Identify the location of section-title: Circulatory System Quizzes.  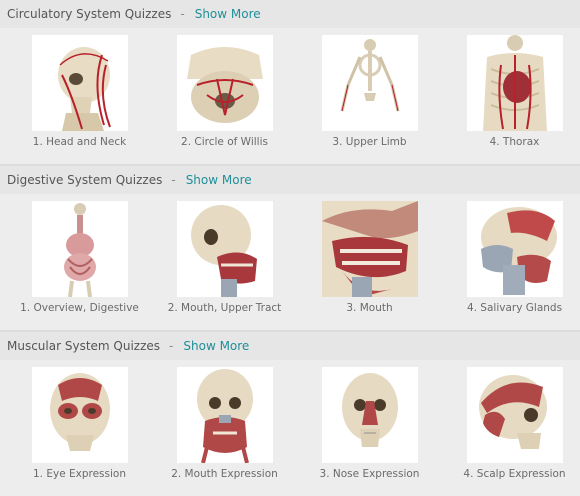
(89, 14).